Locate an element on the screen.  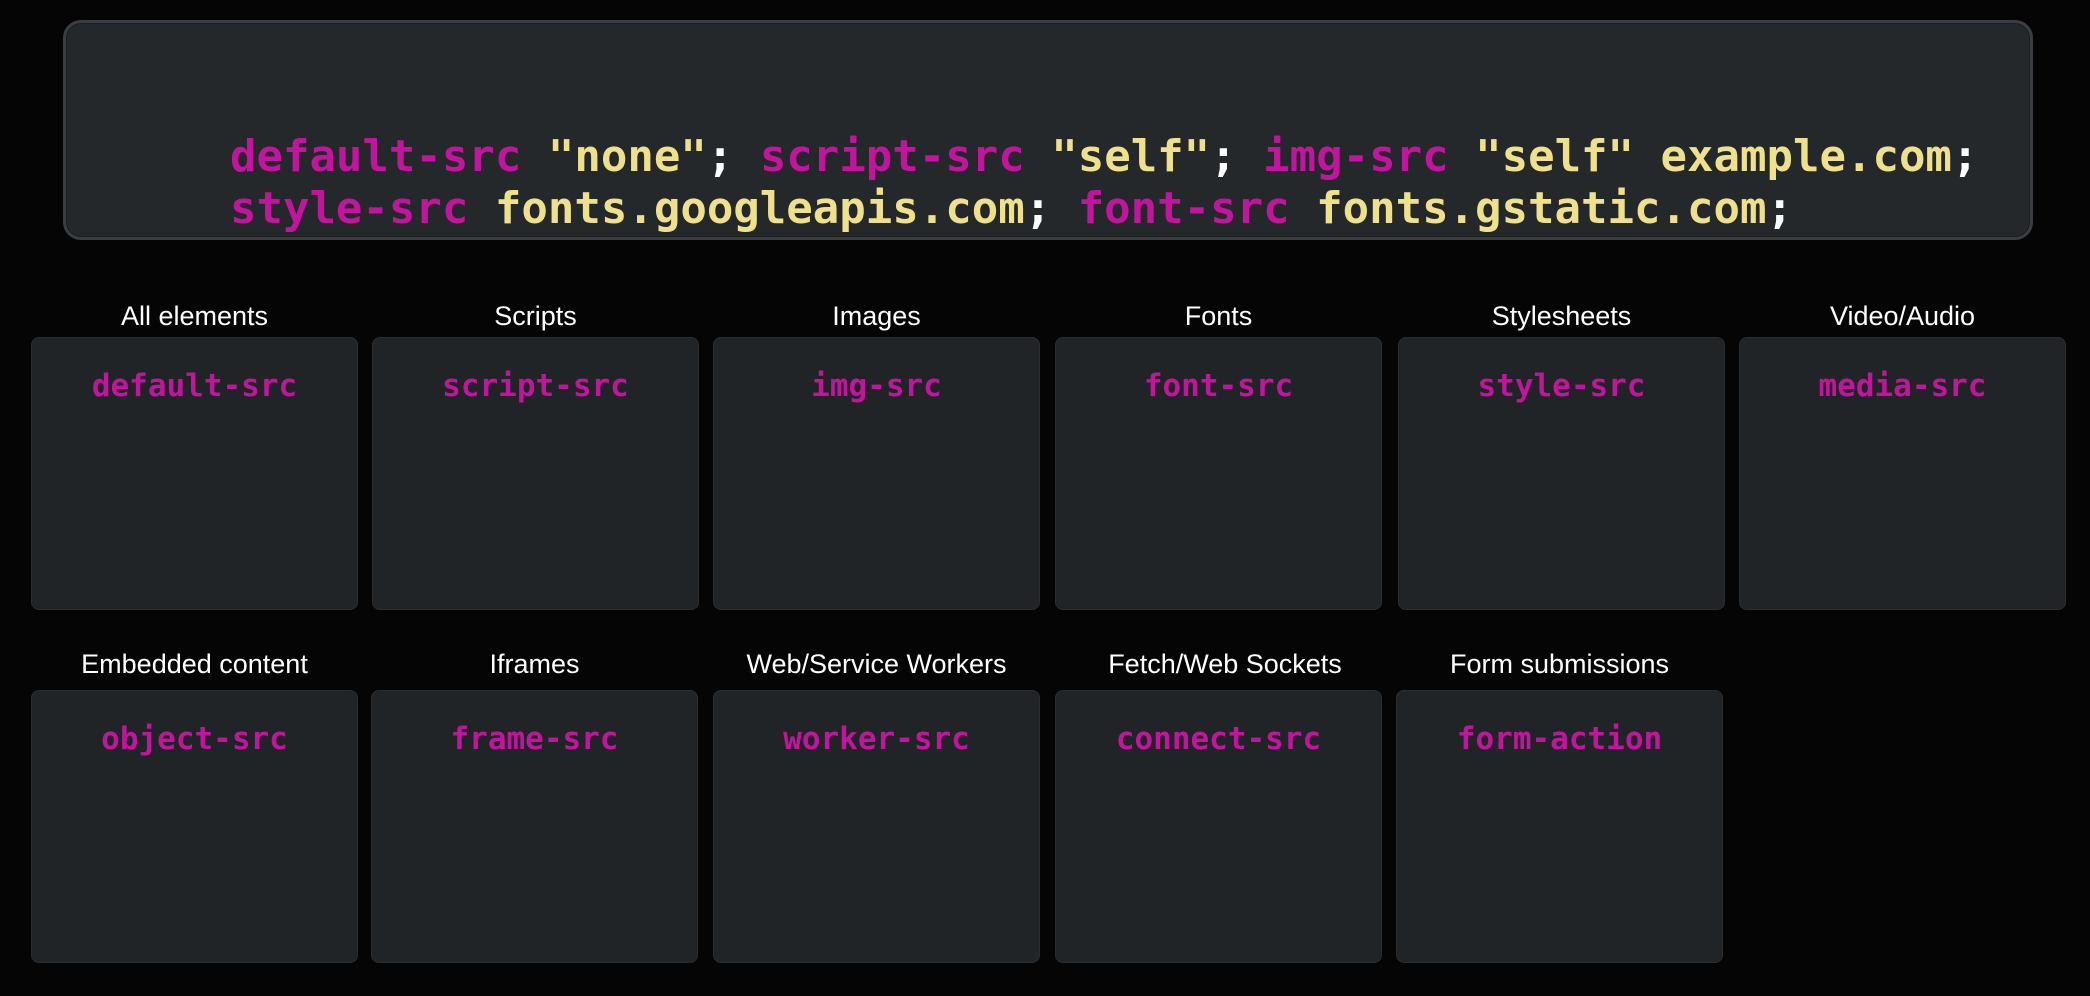
card-label-all-elements: All elements is located at coordinates (194, 316).